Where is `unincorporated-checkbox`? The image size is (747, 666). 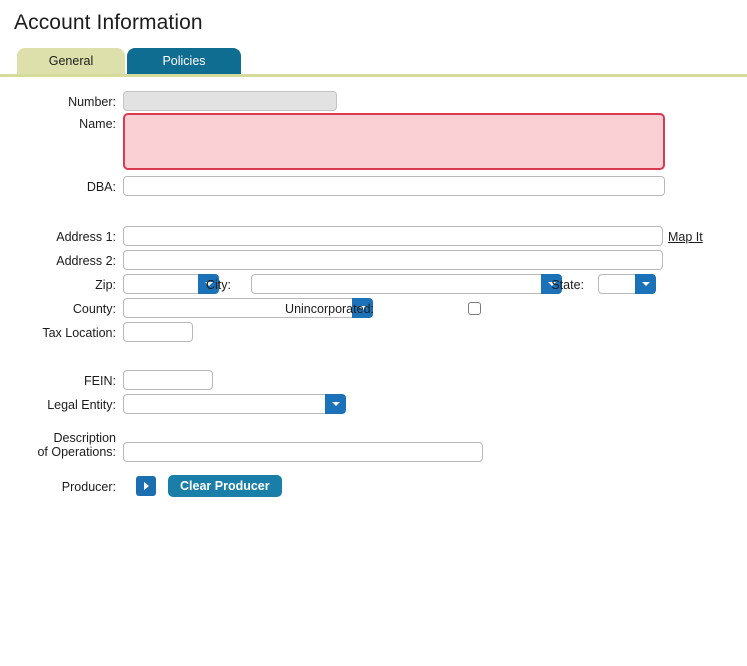
unincorporated-checkbox is located at coordinates (474, 308).